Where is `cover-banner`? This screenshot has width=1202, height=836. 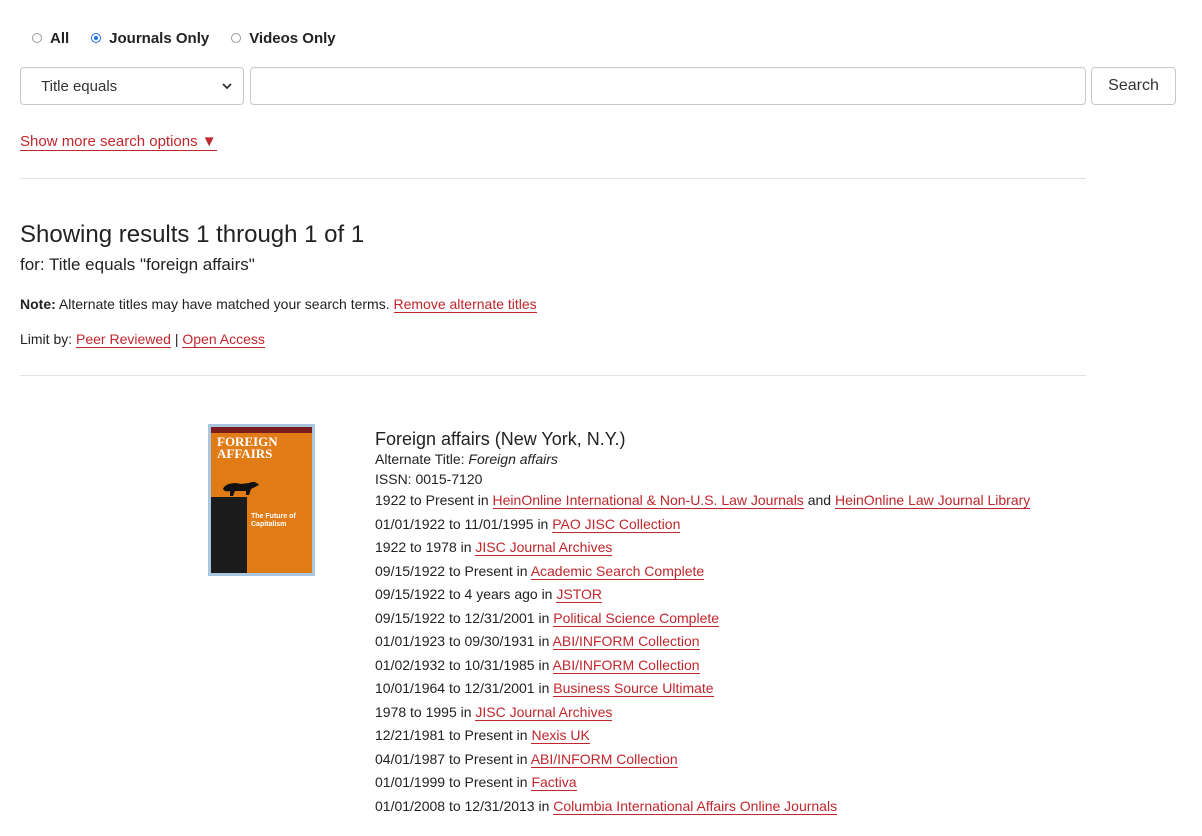
cover-banner is located at coordinates (261, 430).